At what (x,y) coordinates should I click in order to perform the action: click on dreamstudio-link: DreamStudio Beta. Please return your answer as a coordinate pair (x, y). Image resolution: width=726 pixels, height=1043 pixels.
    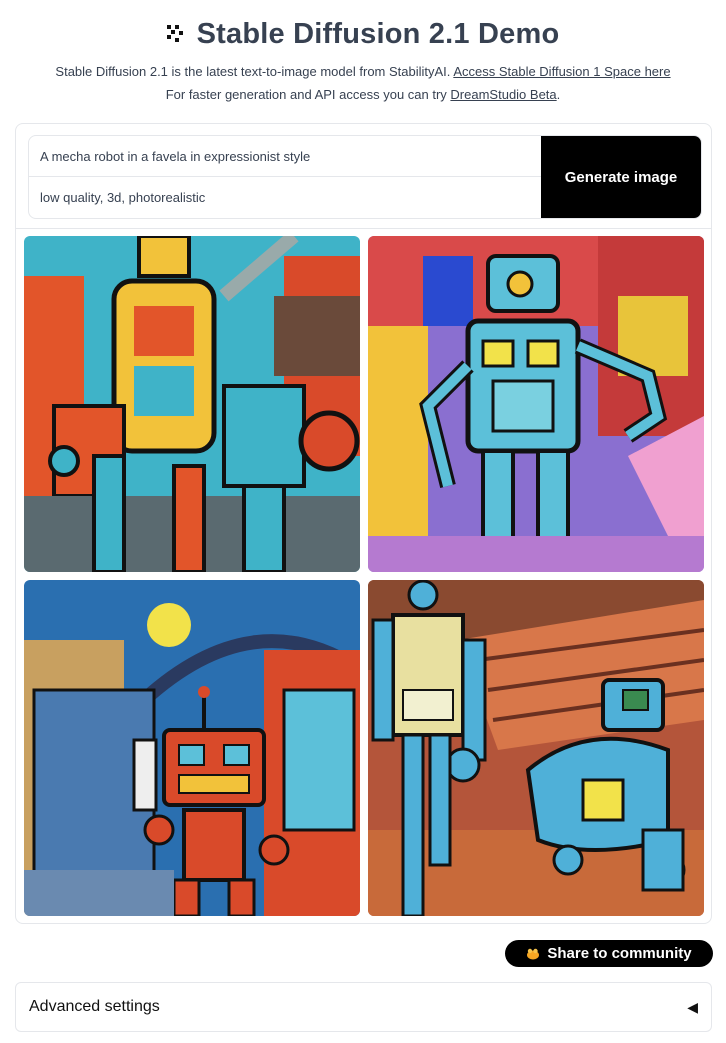
    Looking at the image, I should click on (503, 94).